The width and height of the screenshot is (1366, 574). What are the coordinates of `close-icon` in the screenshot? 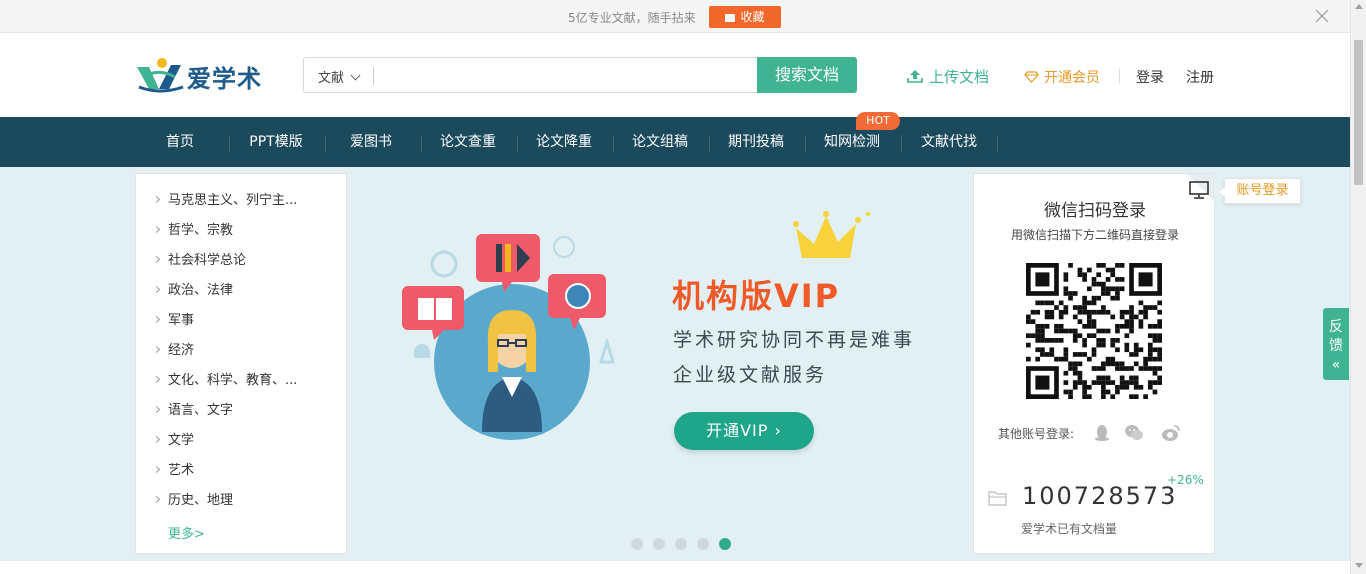 It's located at (1322, 16).